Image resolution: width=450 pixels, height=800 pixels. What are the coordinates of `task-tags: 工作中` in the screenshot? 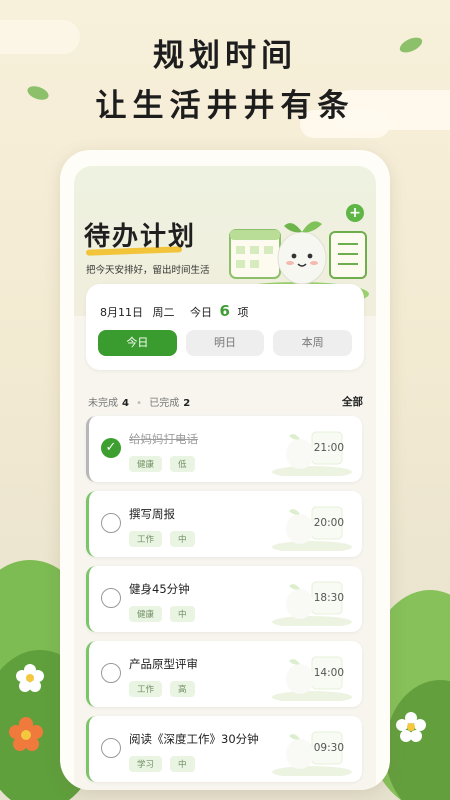 It's located at (162, 539).